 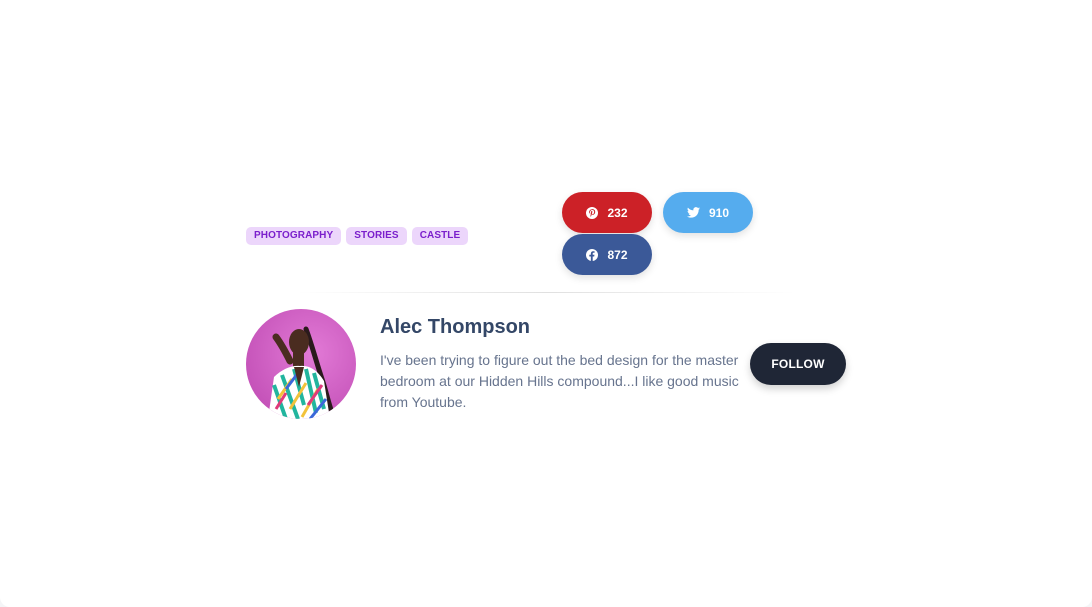 What do you see at coordinates (617, 254) in the screenshot?
I see `facebook-count: 872` at bounding box center [617, 254].